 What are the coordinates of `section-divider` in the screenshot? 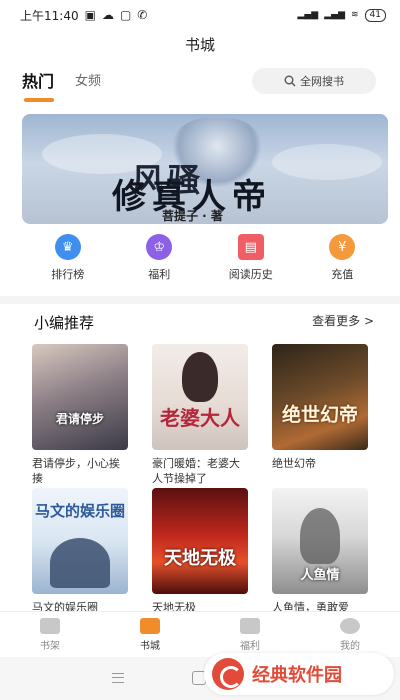 It's located at (200, 300).